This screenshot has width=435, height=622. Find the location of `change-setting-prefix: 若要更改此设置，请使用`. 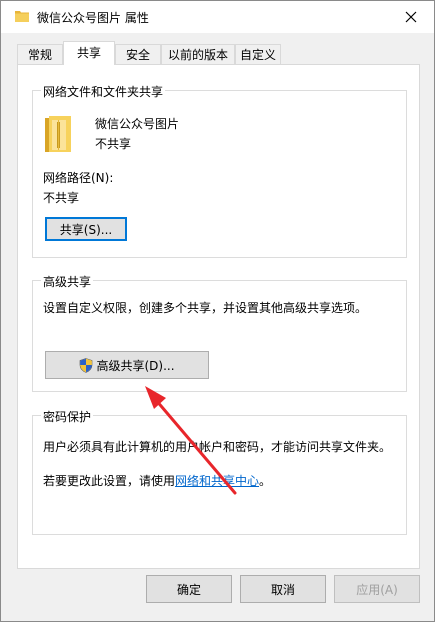

change-setting-prefix: 若要更改此设置，请使用 is located at coordinates (109, 481).